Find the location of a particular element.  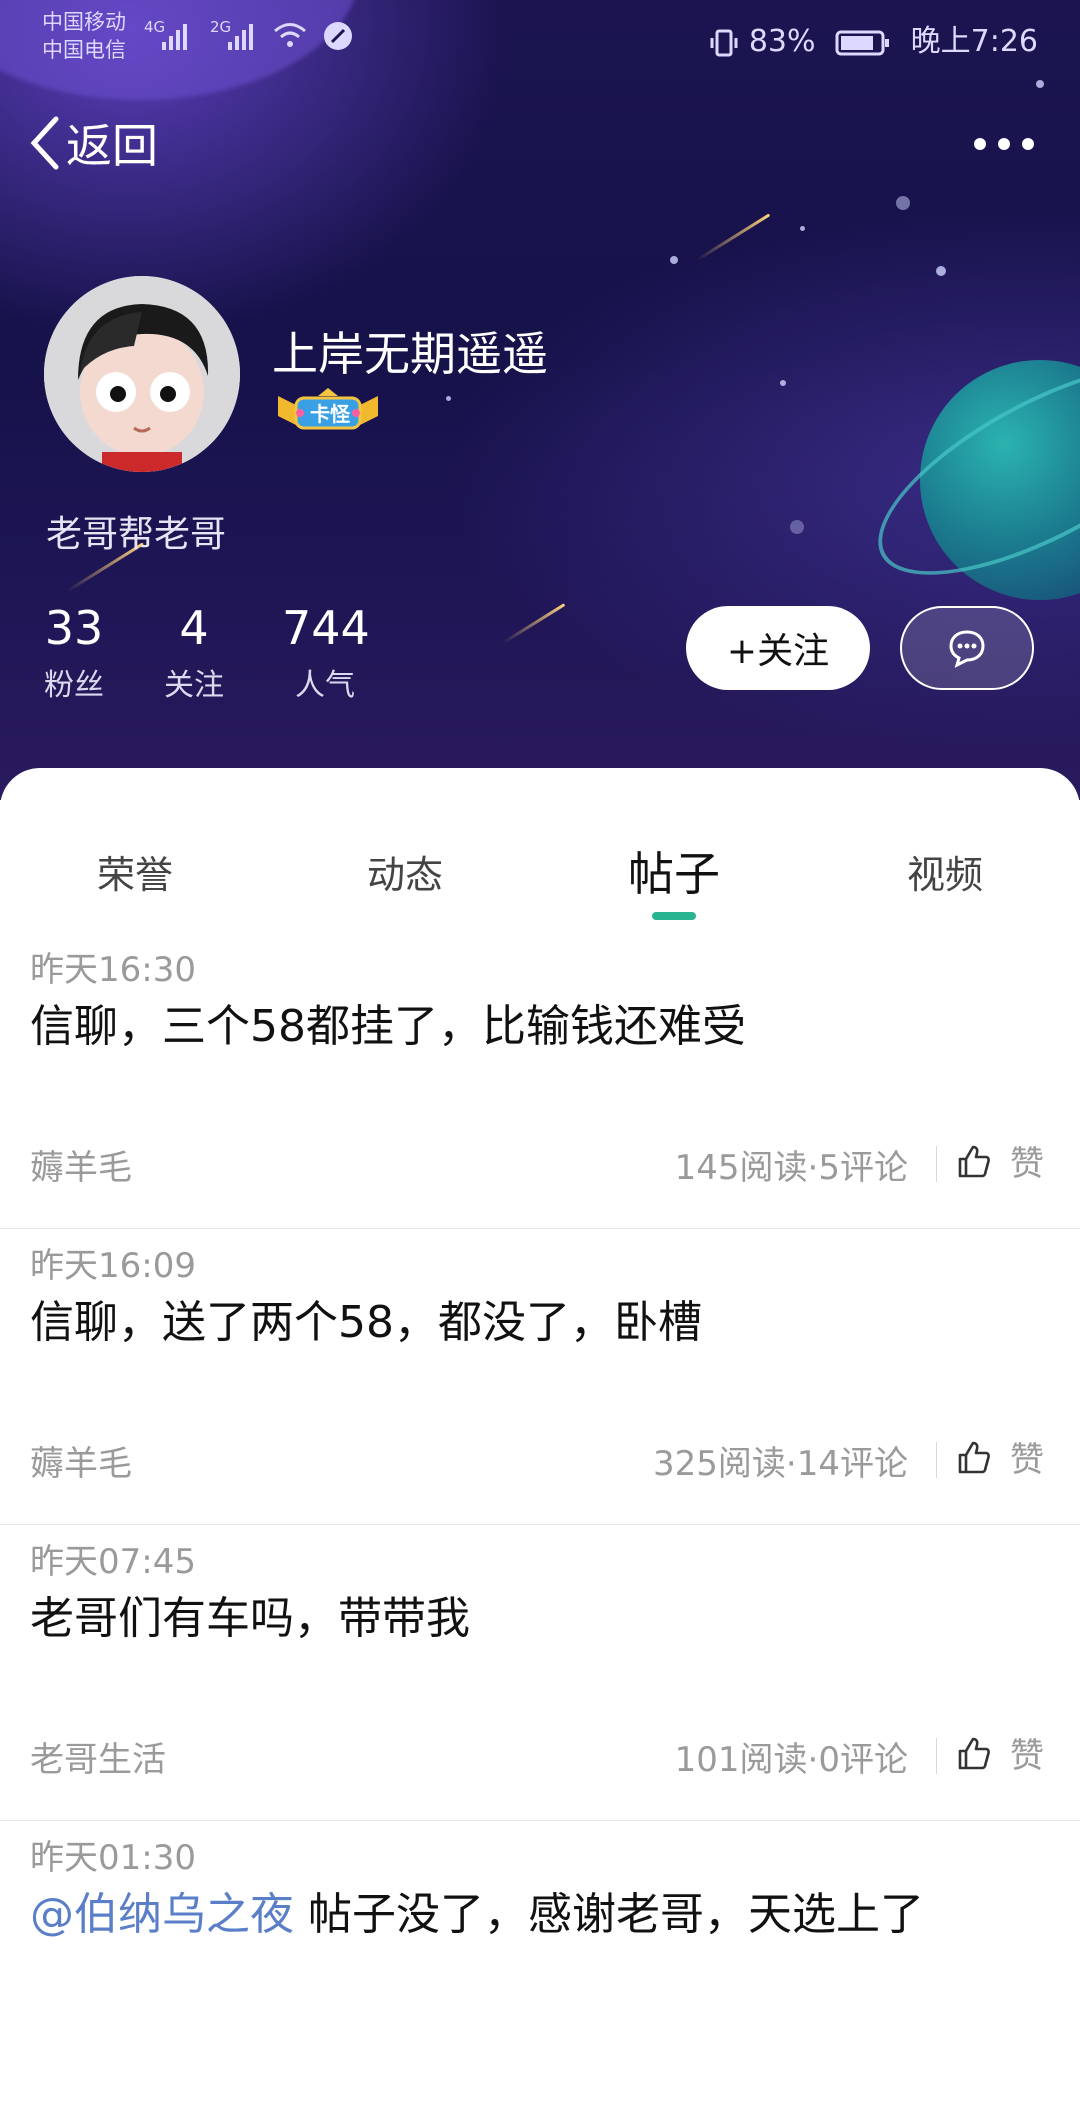

message-button is located at coordinates (967, 648).